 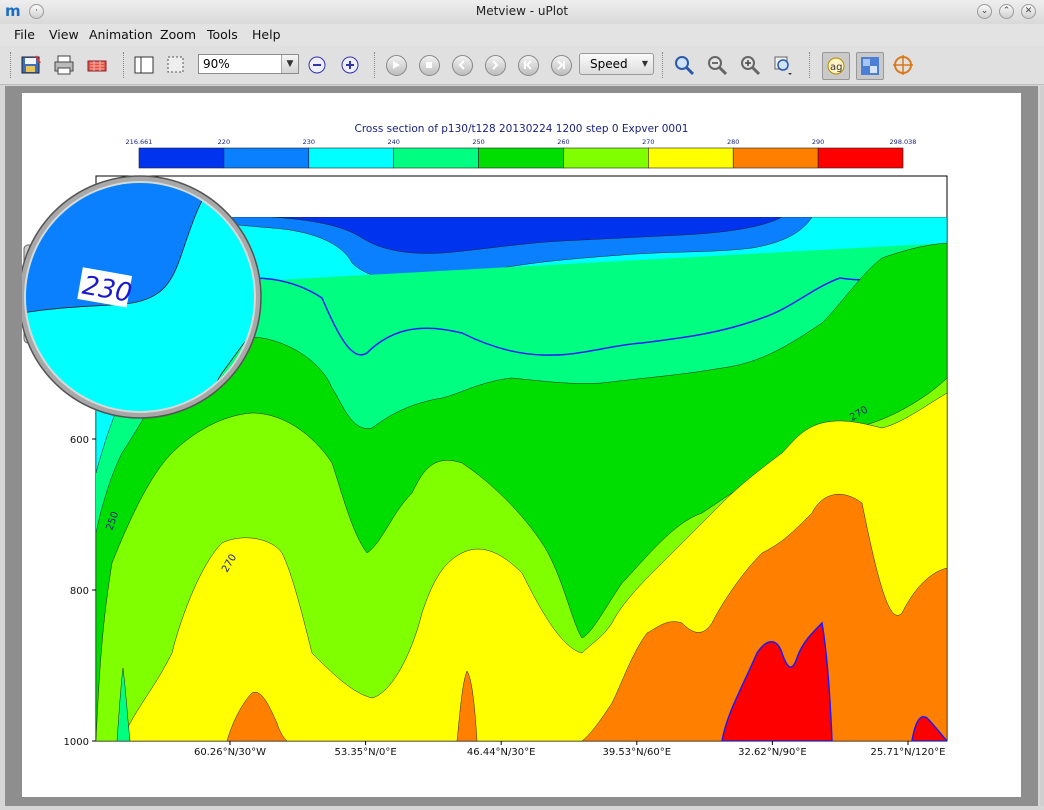 I want to click on crosshair-icon, so click(x=903, y=65).